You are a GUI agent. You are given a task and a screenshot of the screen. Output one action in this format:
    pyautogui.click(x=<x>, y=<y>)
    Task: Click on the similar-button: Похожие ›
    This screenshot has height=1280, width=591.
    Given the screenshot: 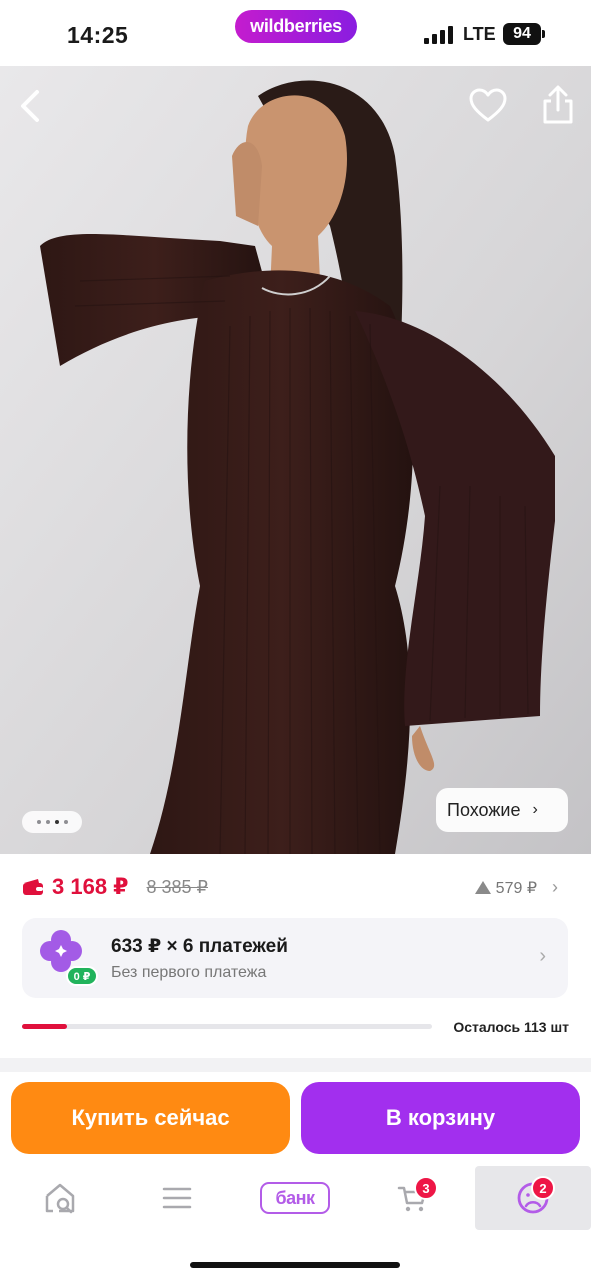 What is the action you would take?
    pyautogui.click(x=502, y=810)
    